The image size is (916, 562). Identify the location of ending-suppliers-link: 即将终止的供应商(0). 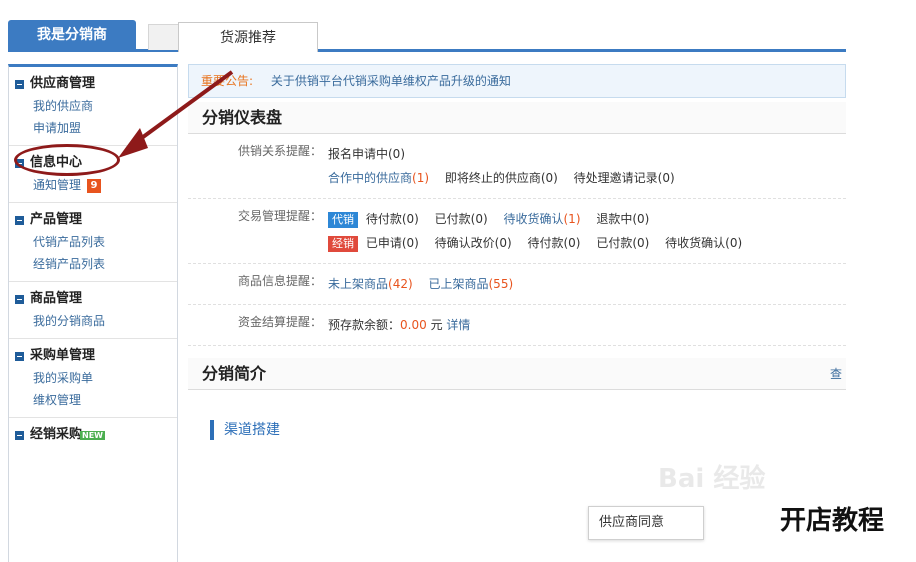
(501, 178).